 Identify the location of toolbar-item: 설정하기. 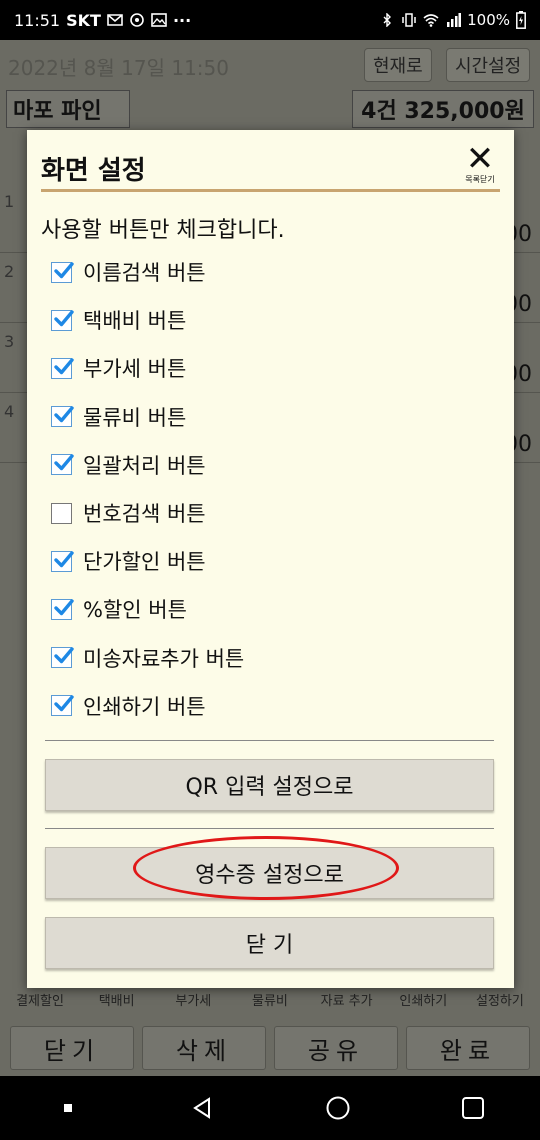
(500, 999).